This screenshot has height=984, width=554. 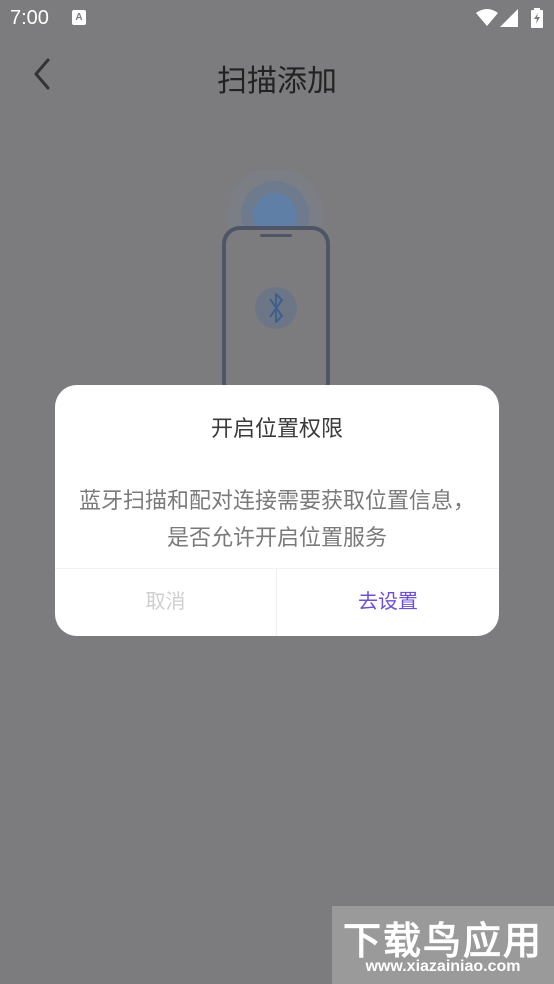 What do you see at coordinates (165, 602) in the screenshot?
I see `cancel-button: 取消` at bounding box center [165, 602].